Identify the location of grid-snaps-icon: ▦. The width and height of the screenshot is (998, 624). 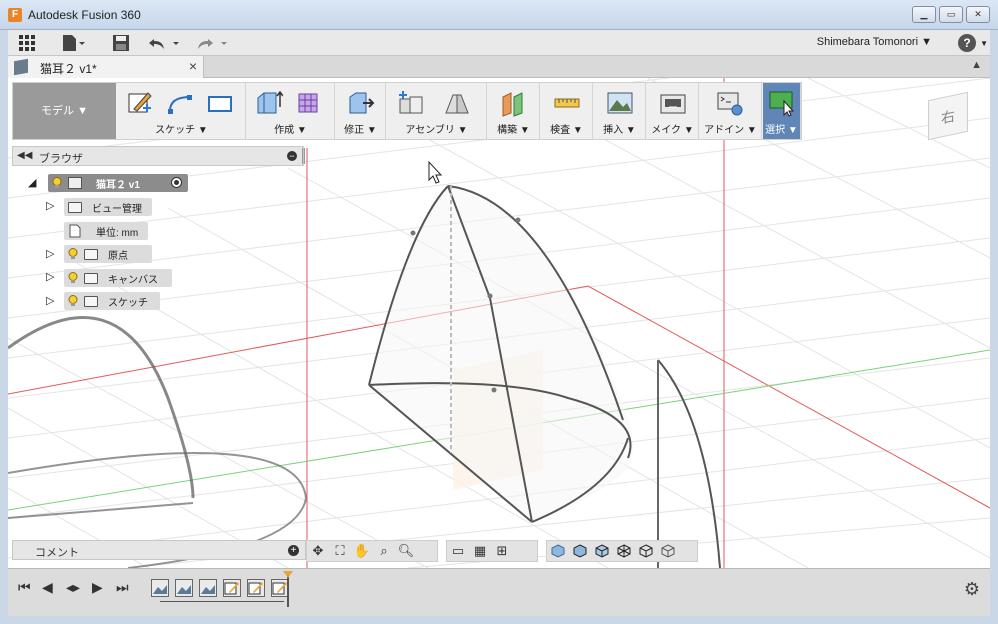
(480, 551).